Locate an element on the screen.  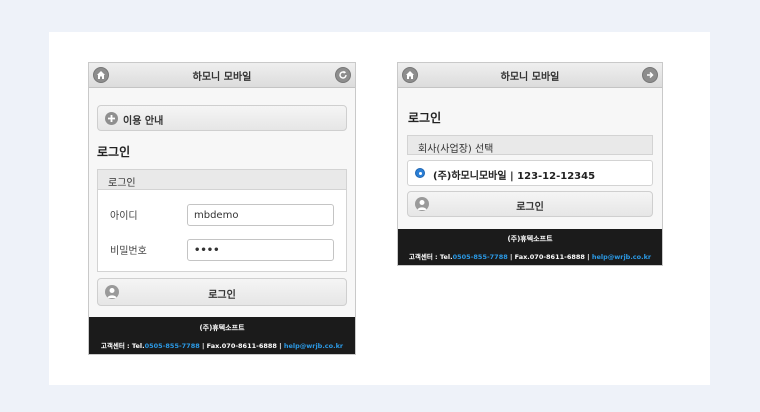
refresh-icon is located at coordinates (343, 75).